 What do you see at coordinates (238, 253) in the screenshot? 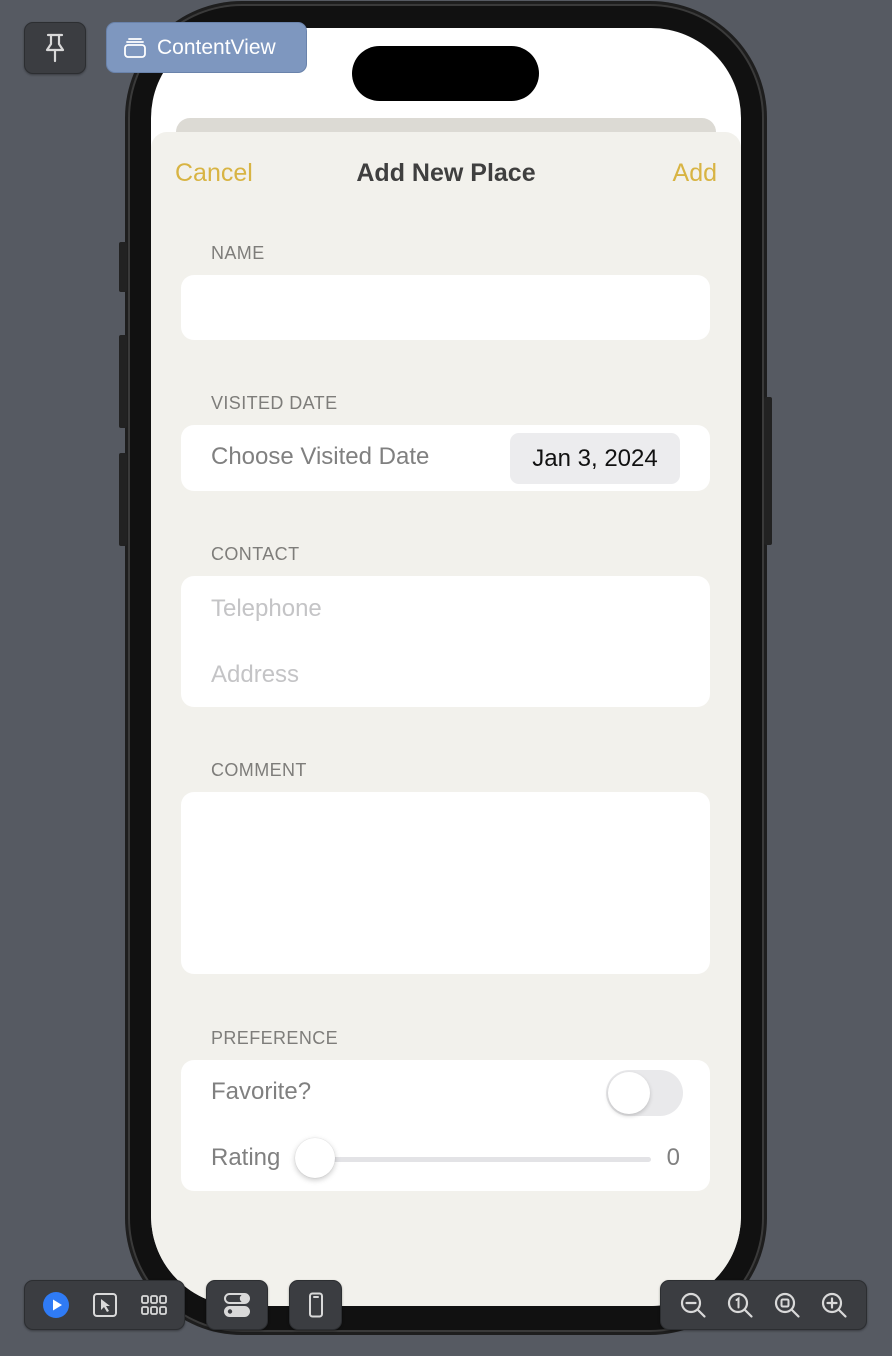
I see `section-header-name: NAME` at bounding box center [238, 253].